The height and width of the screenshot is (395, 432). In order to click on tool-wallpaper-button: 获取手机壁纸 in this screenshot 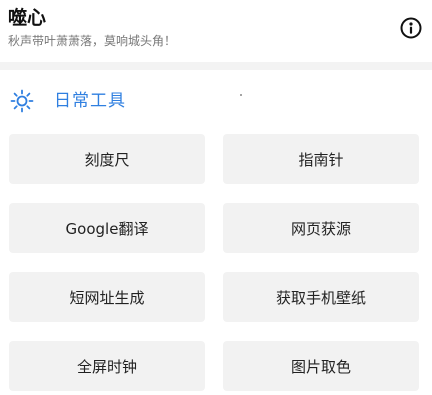, I will do `click(321, 297)`.